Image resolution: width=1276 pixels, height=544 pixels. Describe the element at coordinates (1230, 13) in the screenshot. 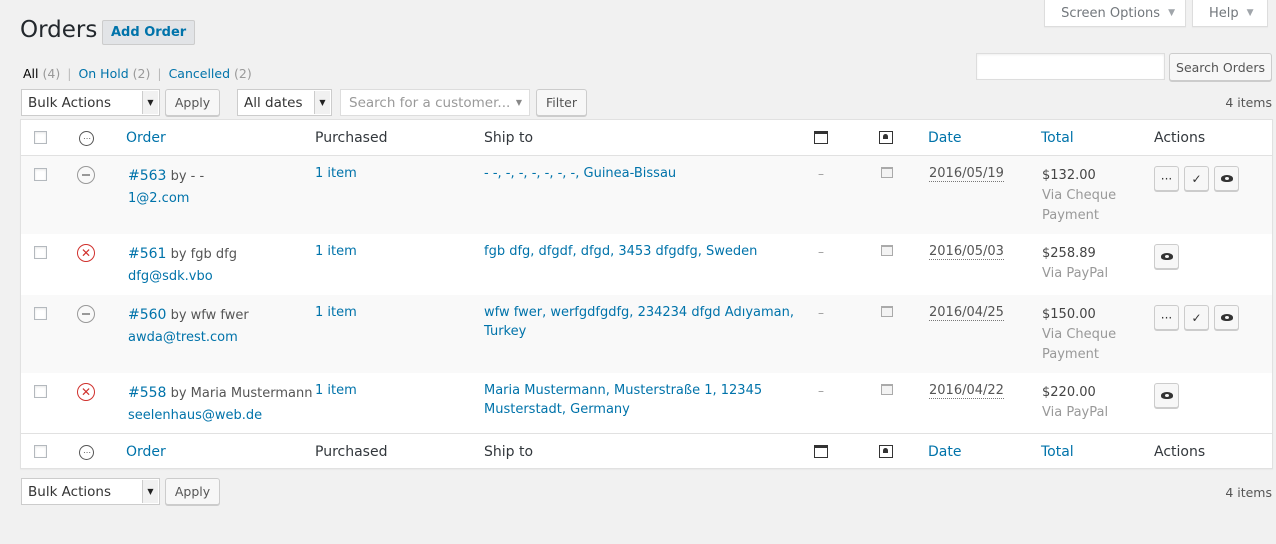

I see `help-toggle: Help ▼` at that location.